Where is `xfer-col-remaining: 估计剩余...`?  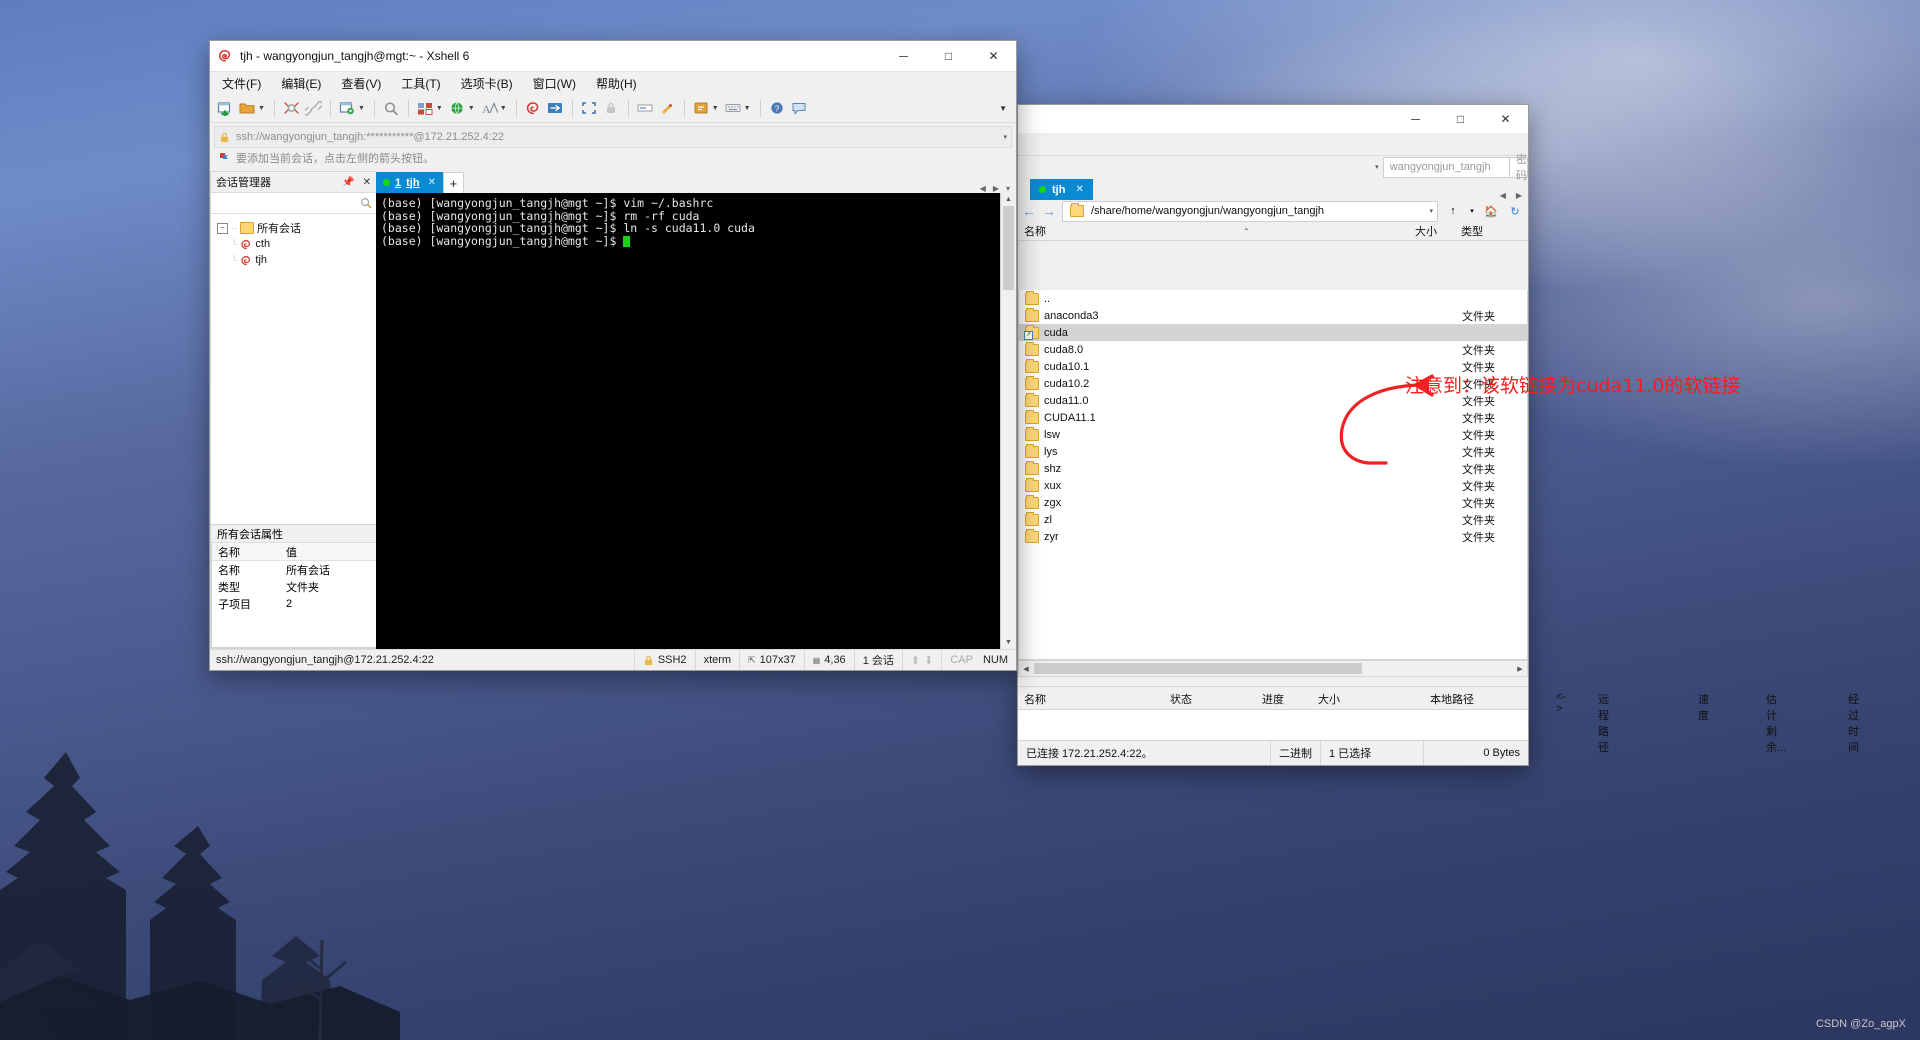 xfer-col-remaining: 估计剩余... is located at coordinates (1776, 723).